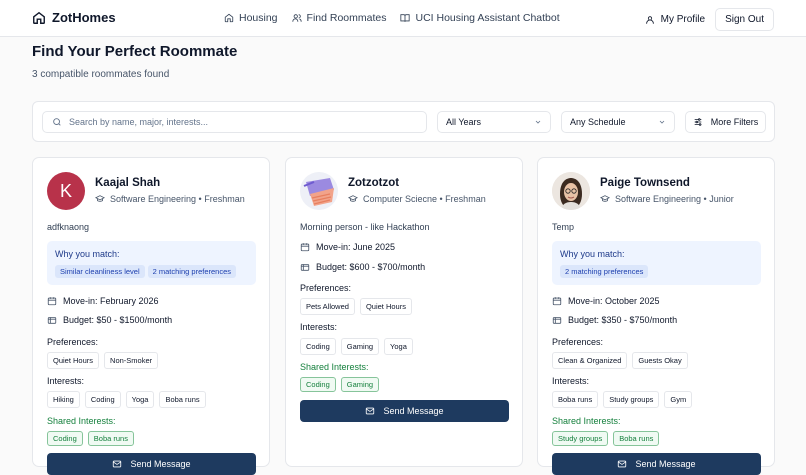  I want to click on move-in-row: Move-in: June 2025, so click(347, 247).